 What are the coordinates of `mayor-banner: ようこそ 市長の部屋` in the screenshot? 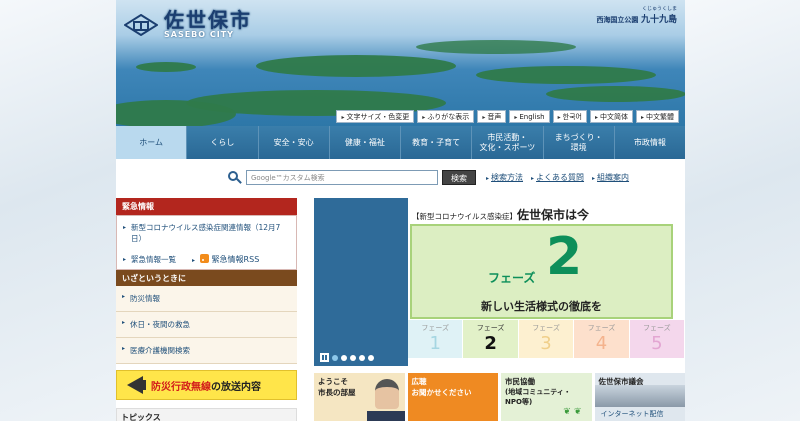 It's located at (359, 397).